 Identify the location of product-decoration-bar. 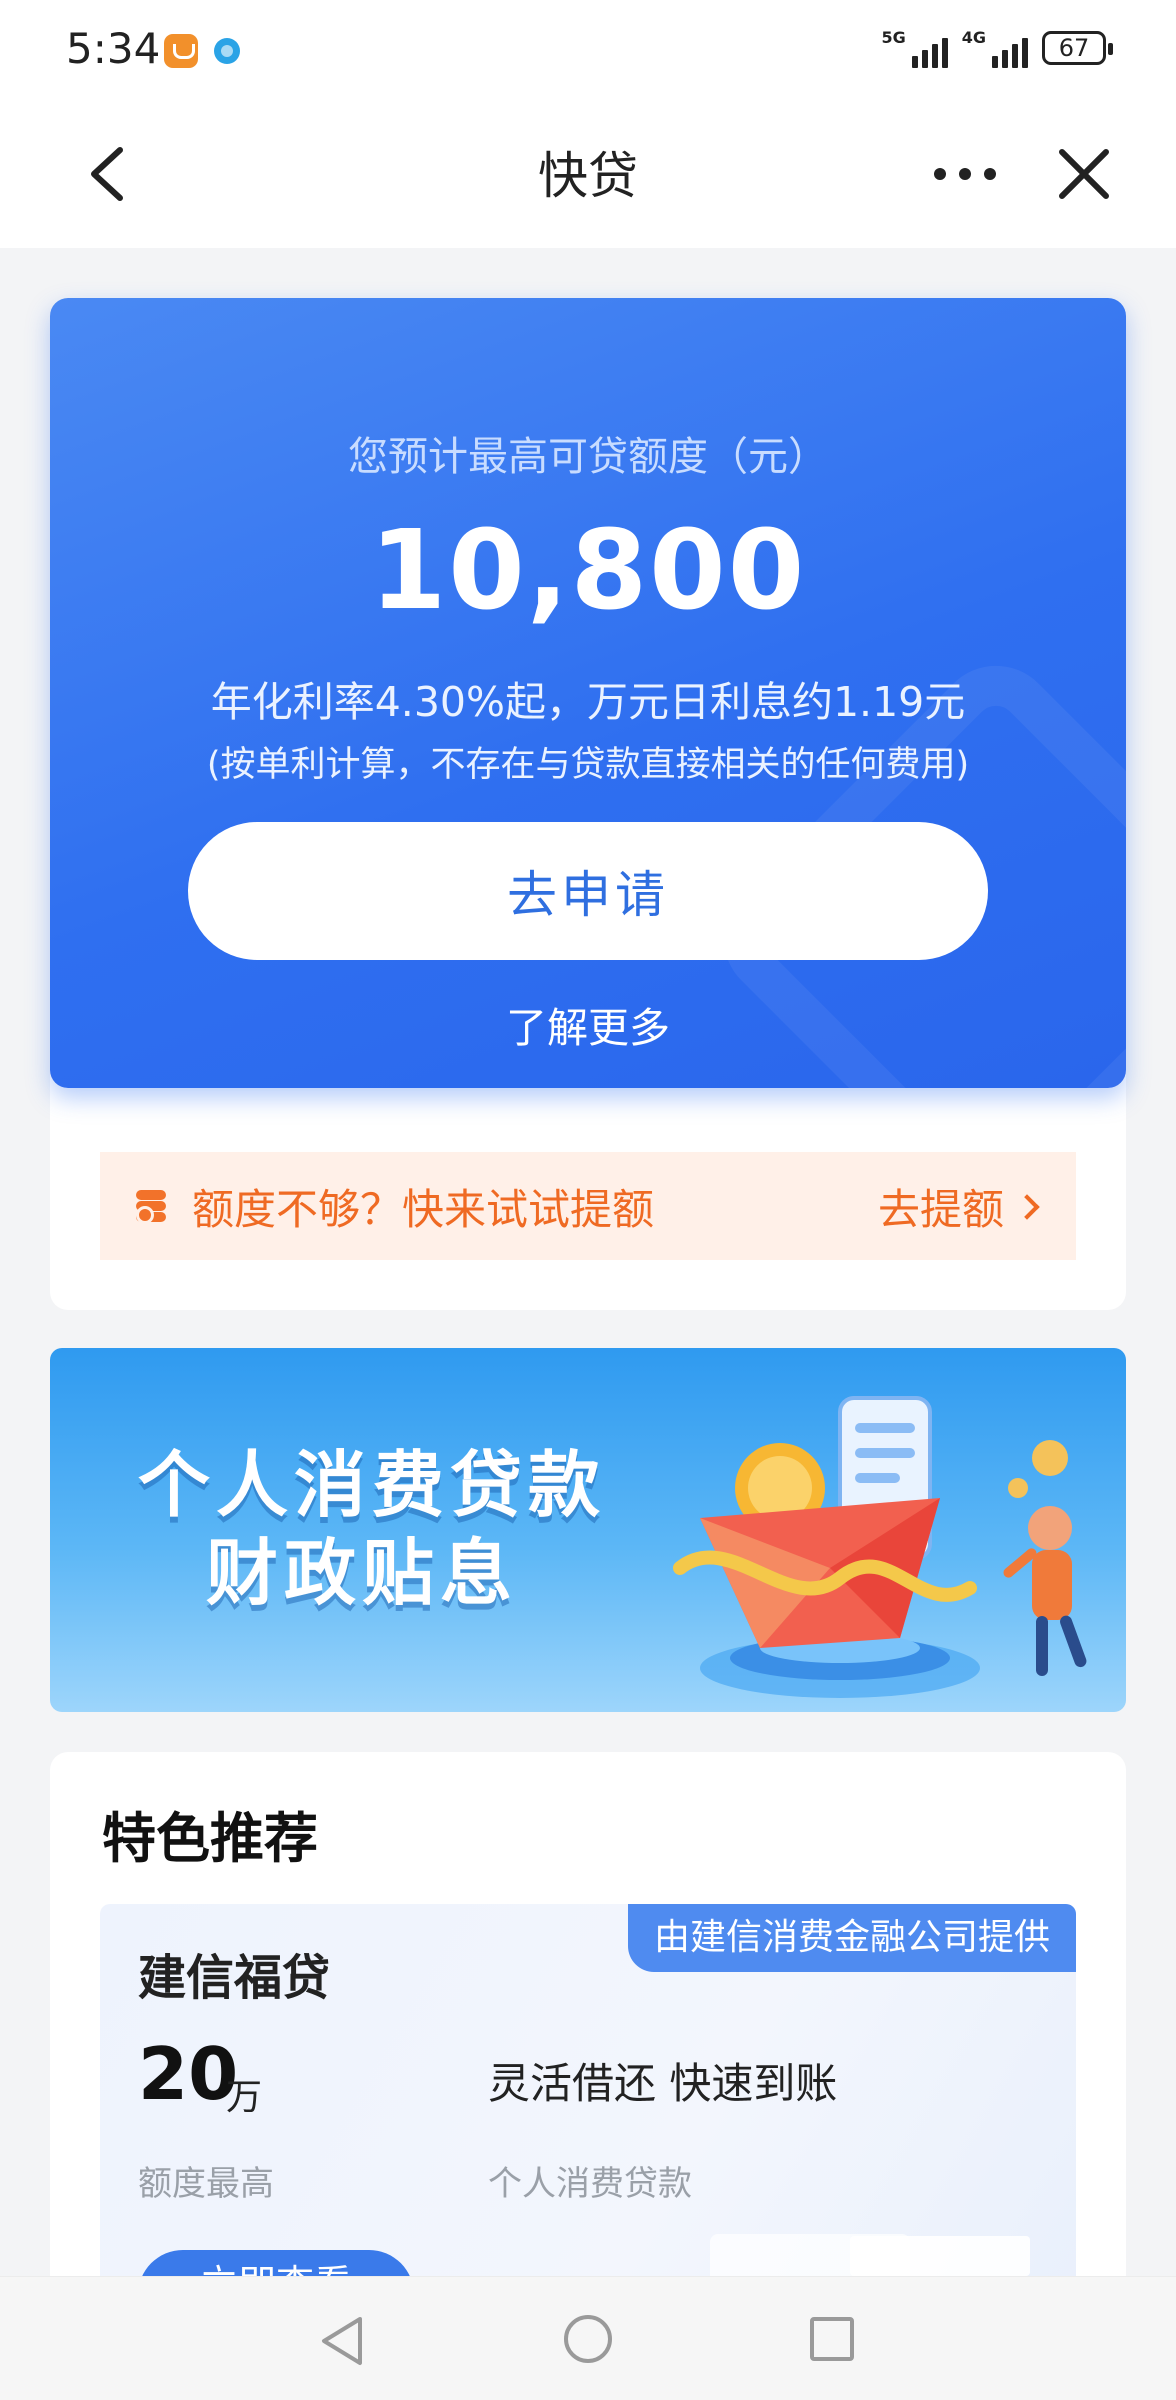
(940, 2256).